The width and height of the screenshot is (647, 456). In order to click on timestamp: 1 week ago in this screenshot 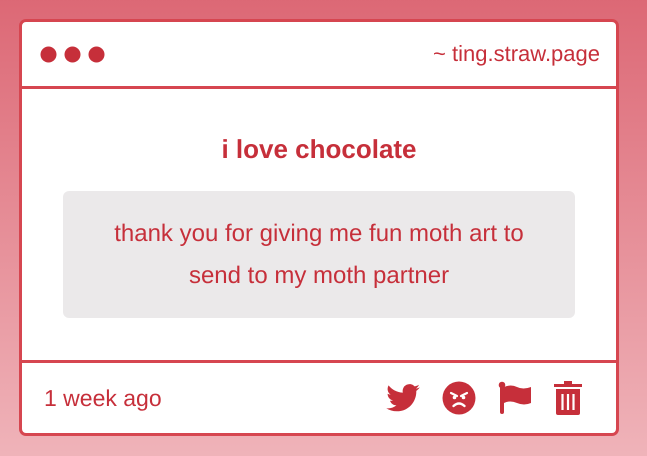, I will do `click(103, 398)`.